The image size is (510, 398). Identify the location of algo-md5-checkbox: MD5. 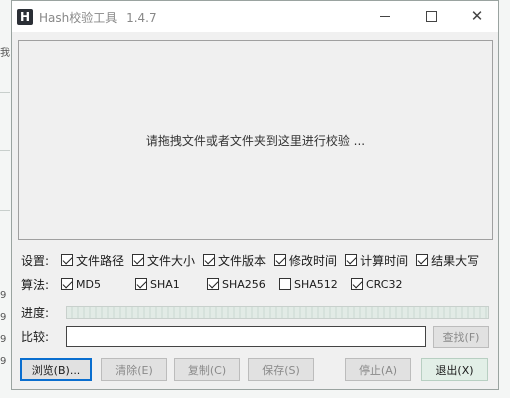
(94, 284).